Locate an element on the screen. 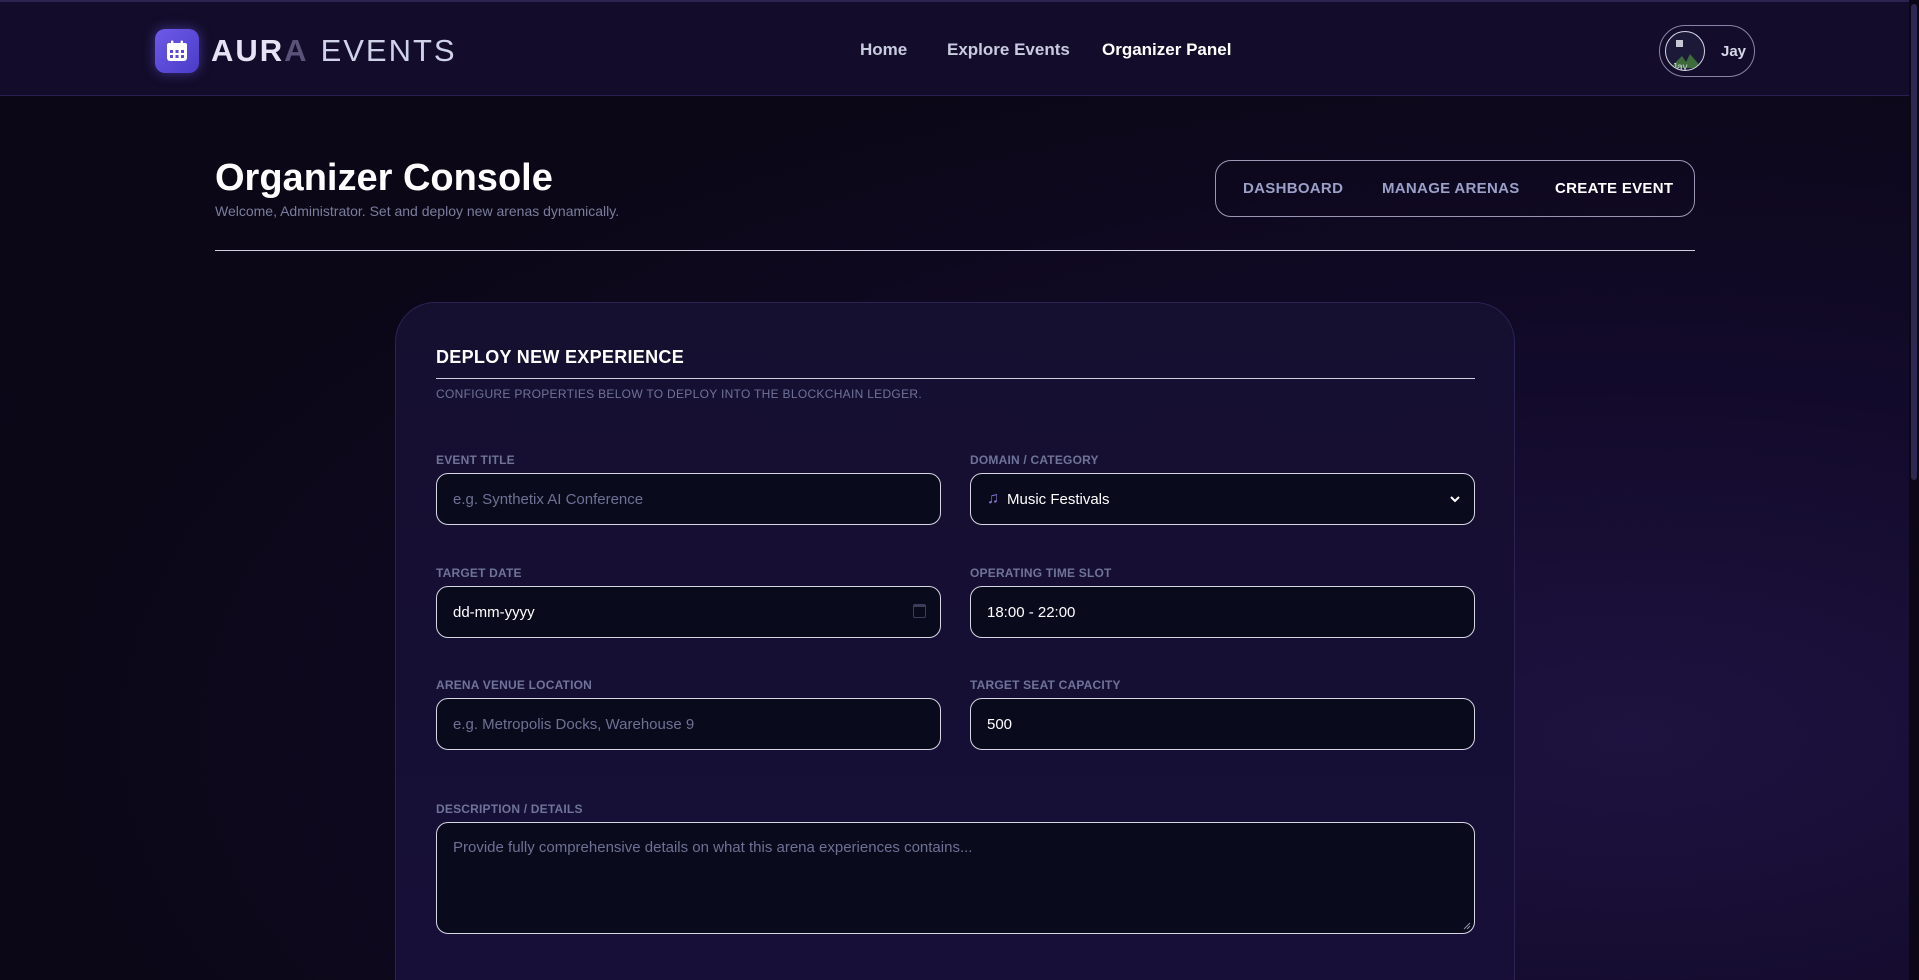 Image resolution: width=1919 pixels, height=980 pixels. avatar-alt-text: Jay is located at coordinates (1680, 66).